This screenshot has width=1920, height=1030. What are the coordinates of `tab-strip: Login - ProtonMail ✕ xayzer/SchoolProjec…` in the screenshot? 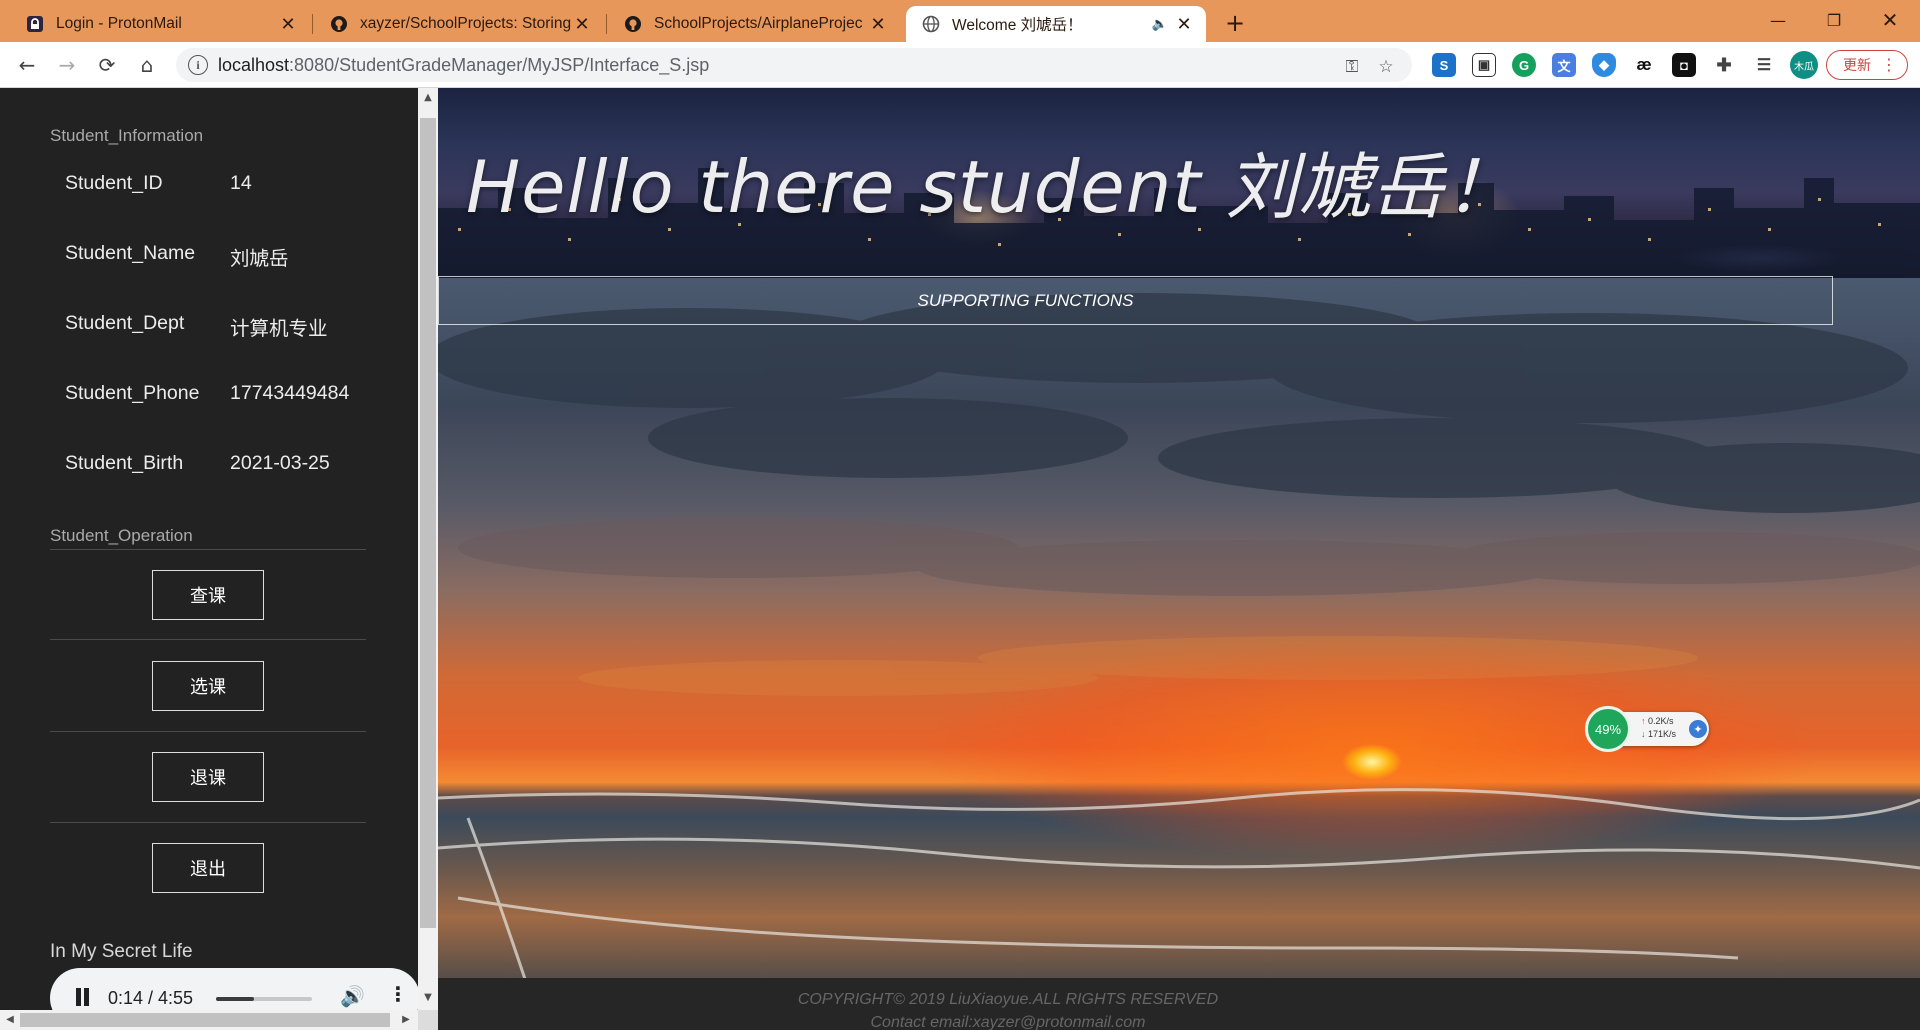 It's located at (960, 21).